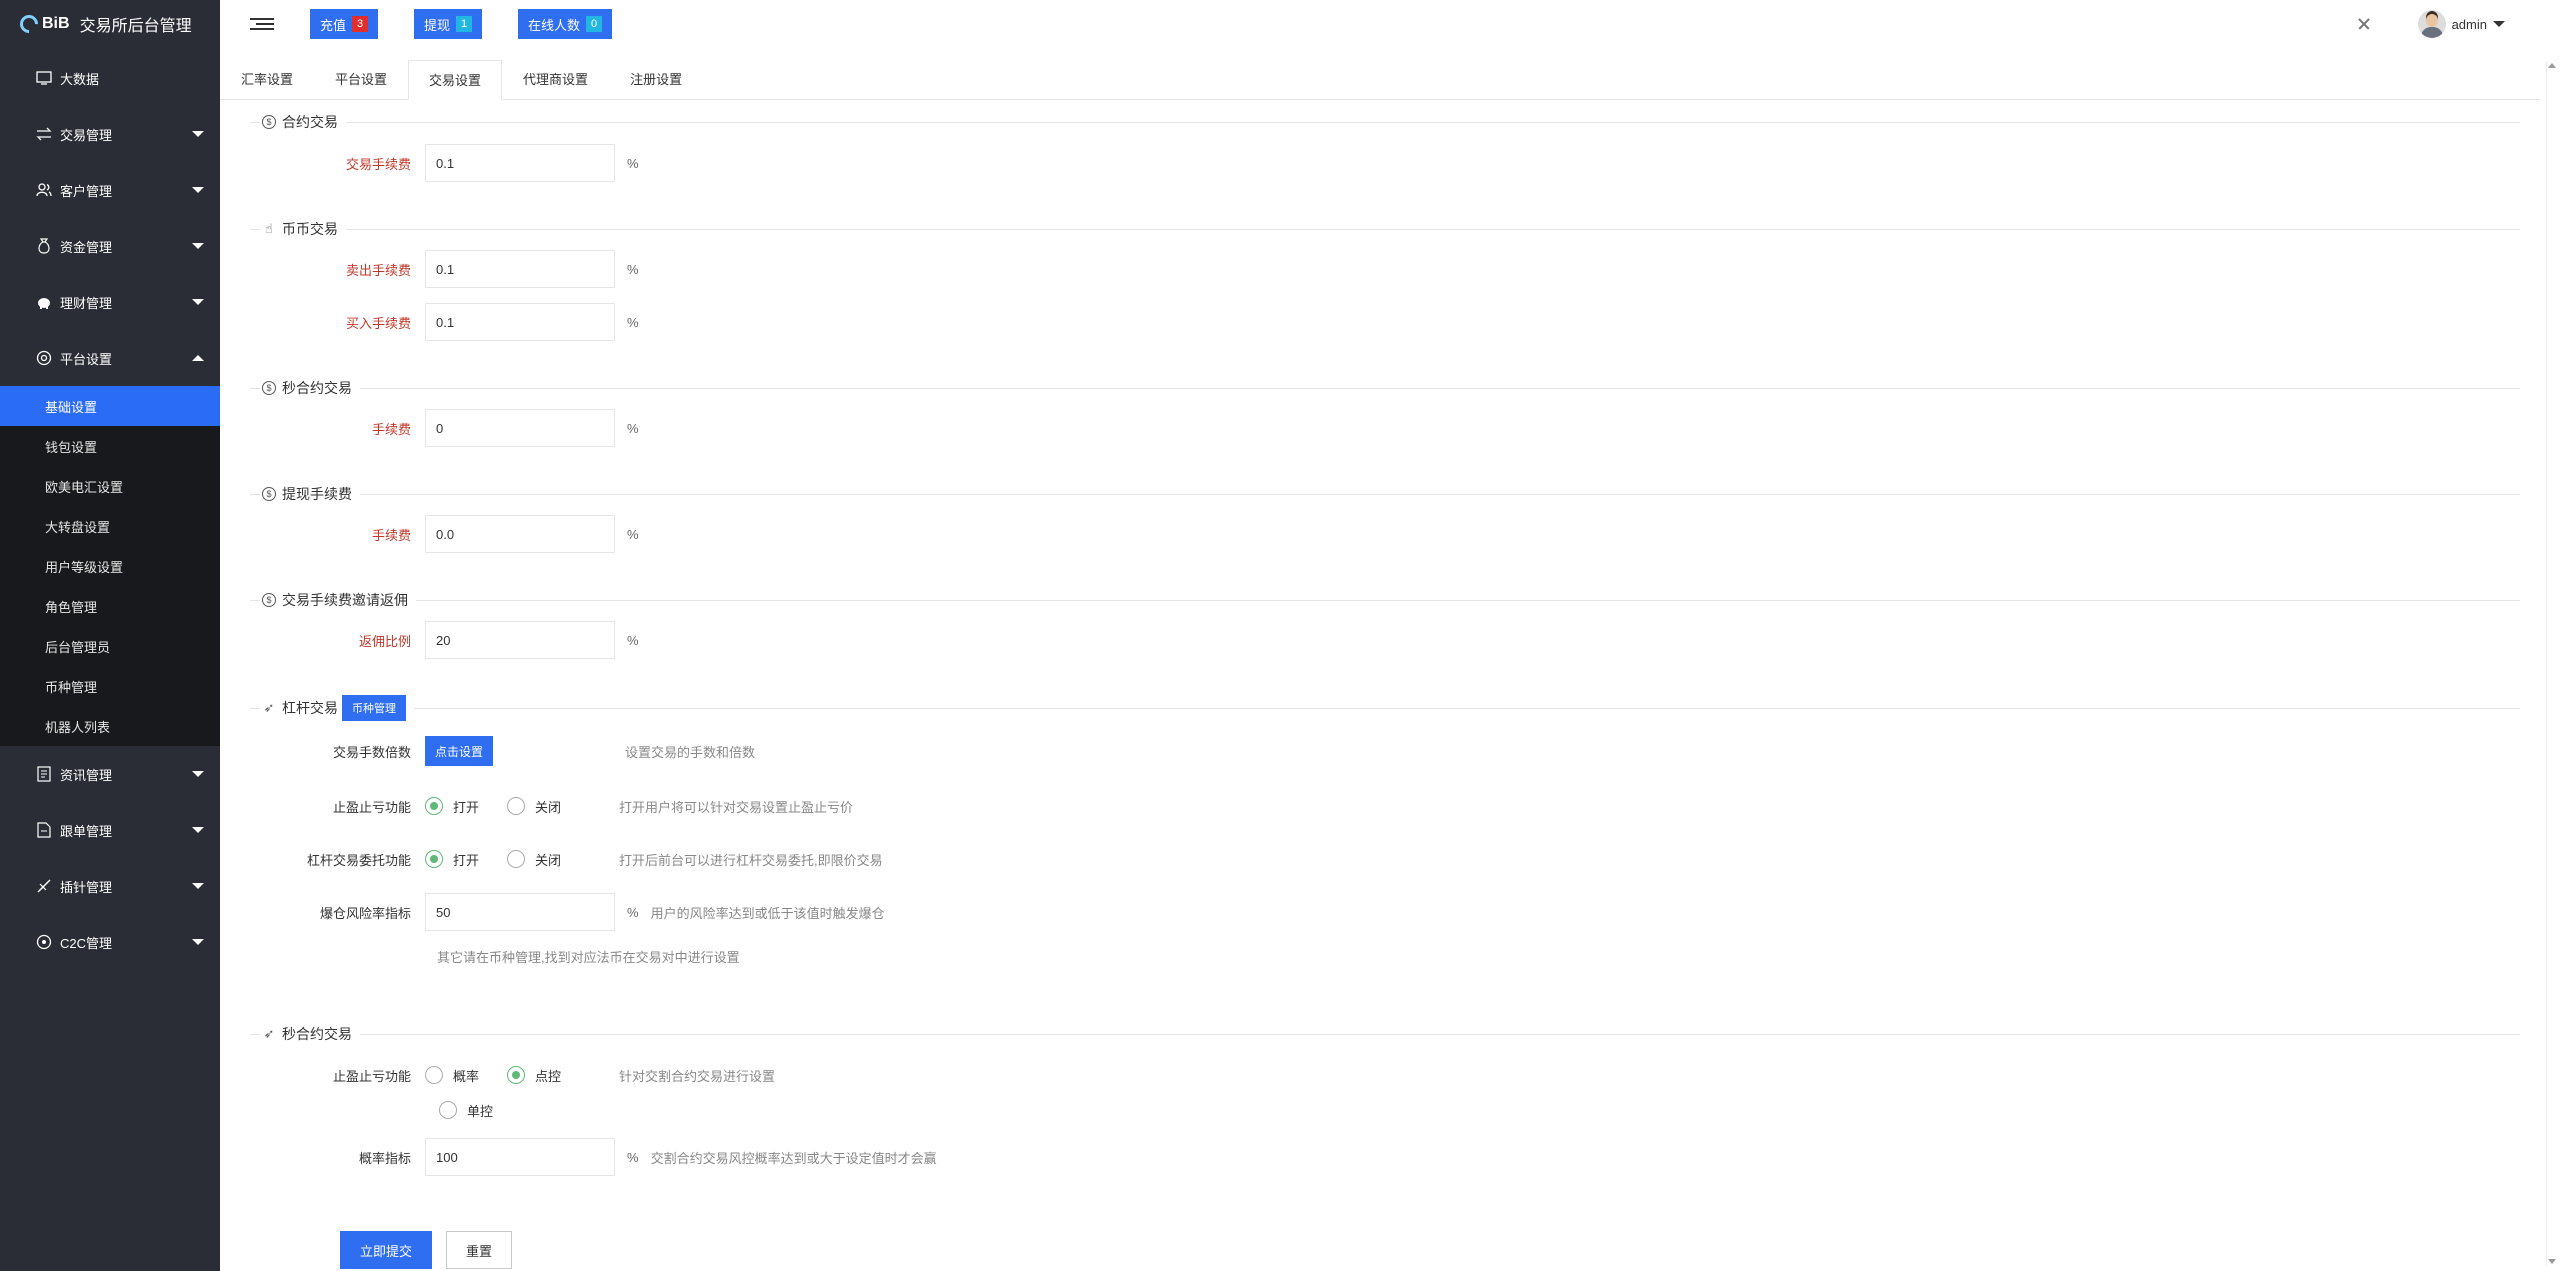 The width and height of the screenshot is (2560, 1271). Describe the element at coordinates (378, 164) in the screenshot. I see `contract-fee-label: 交易手续费` at that location.